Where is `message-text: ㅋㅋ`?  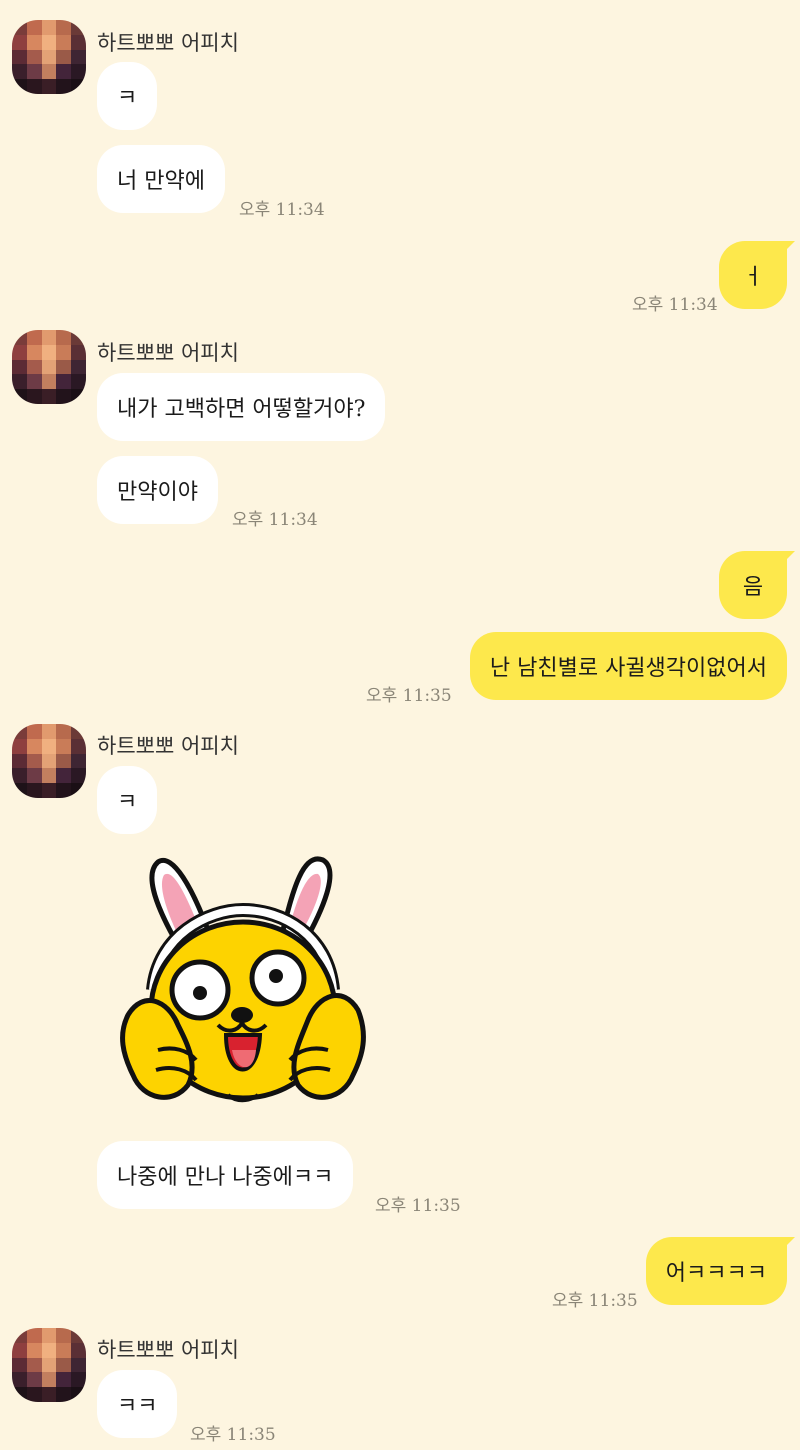 message-text: ㅋㅋ is located at coordinates (137, 1406).